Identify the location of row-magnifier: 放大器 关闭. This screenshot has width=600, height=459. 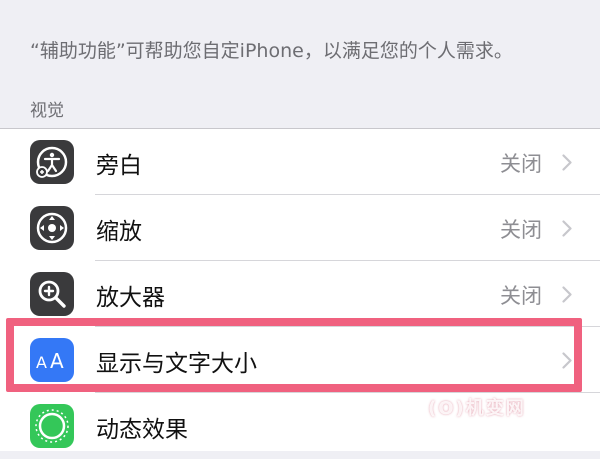
(300, 294).